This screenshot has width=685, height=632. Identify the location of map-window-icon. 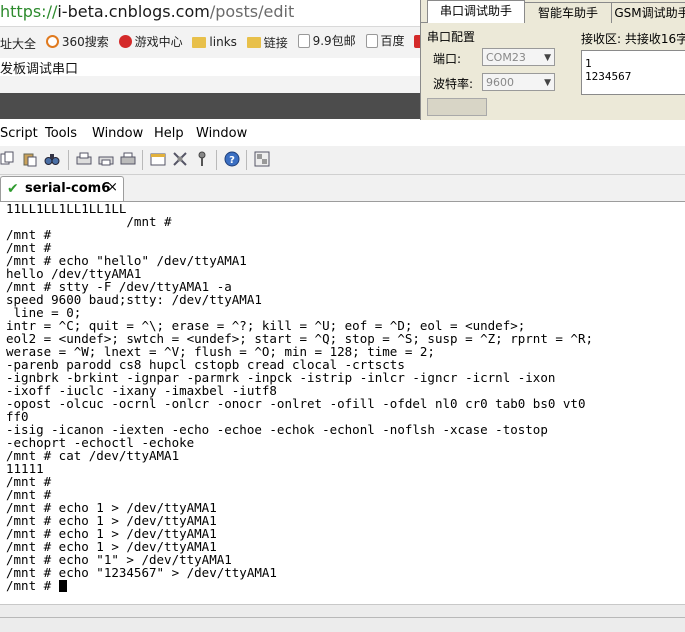
(262, 159).